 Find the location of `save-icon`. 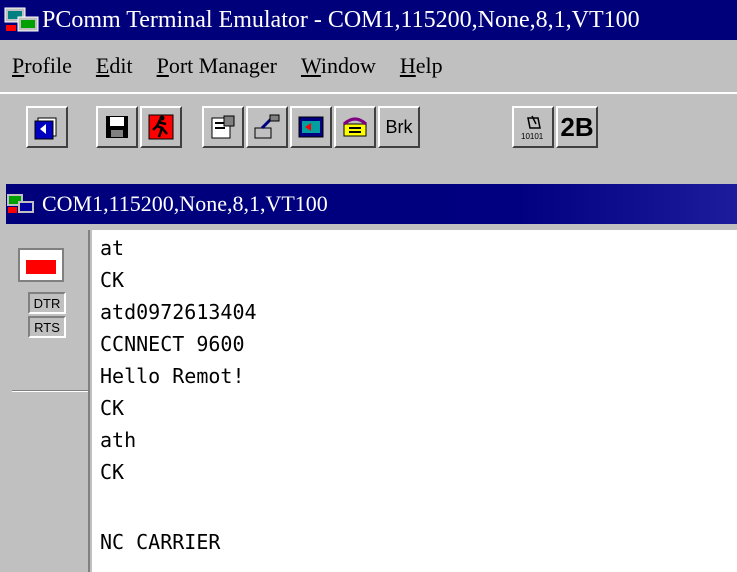

save-icon is located at coordinates (117, 127).